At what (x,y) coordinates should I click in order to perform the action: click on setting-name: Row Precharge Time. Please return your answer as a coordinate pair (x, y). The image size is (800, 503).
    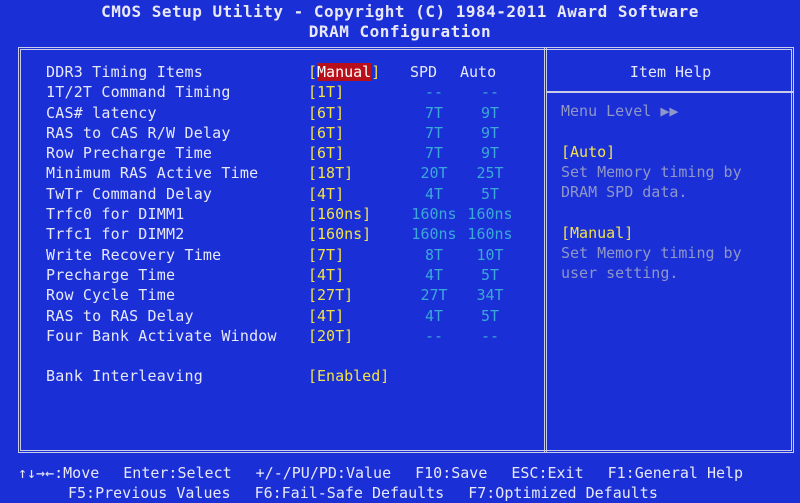
    Looking at the image, I should click on (129, 153).